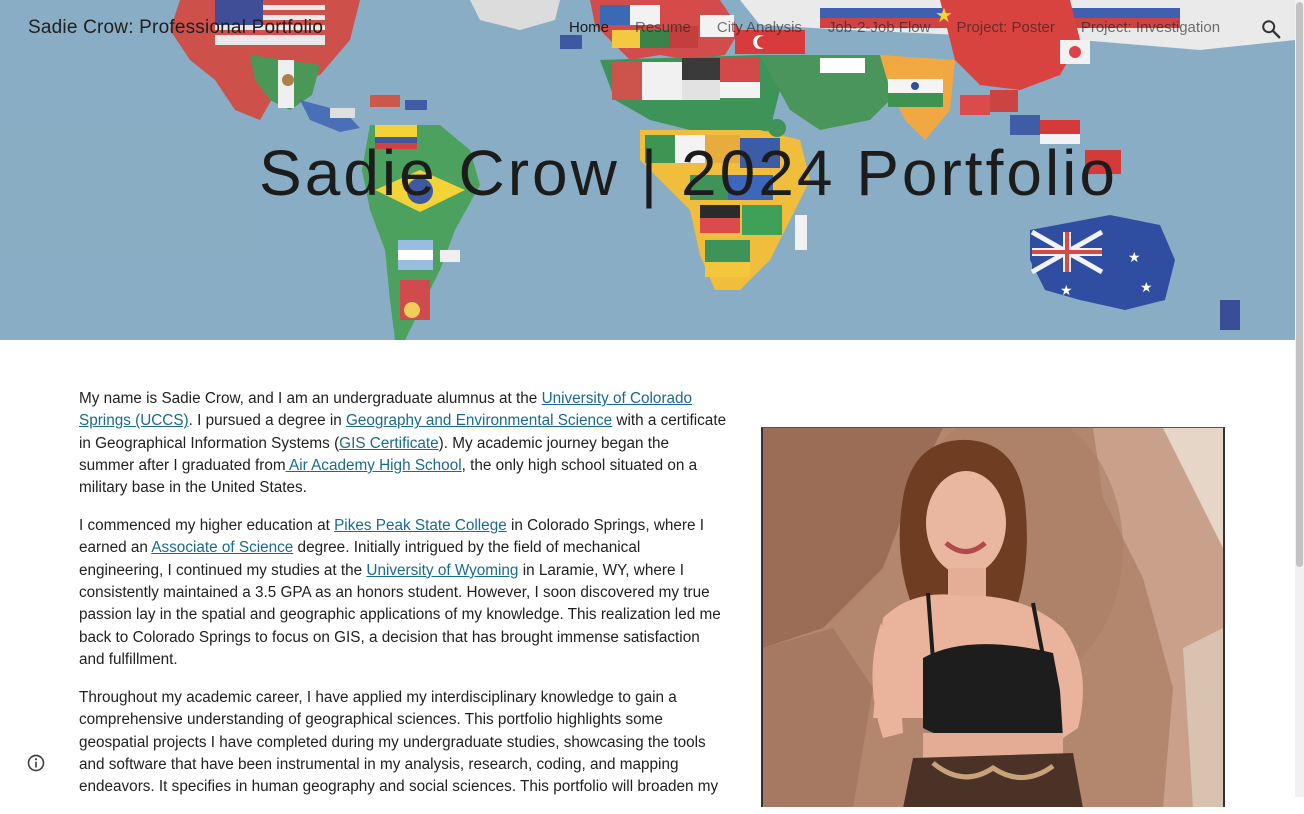 The width and height of the screenshot is (1304, 814). What do you see at coordinates (1005, 30) in the screenshot?
I see `nav-item-project-poster: Project: Poster` at bounding box center [1005, 30].